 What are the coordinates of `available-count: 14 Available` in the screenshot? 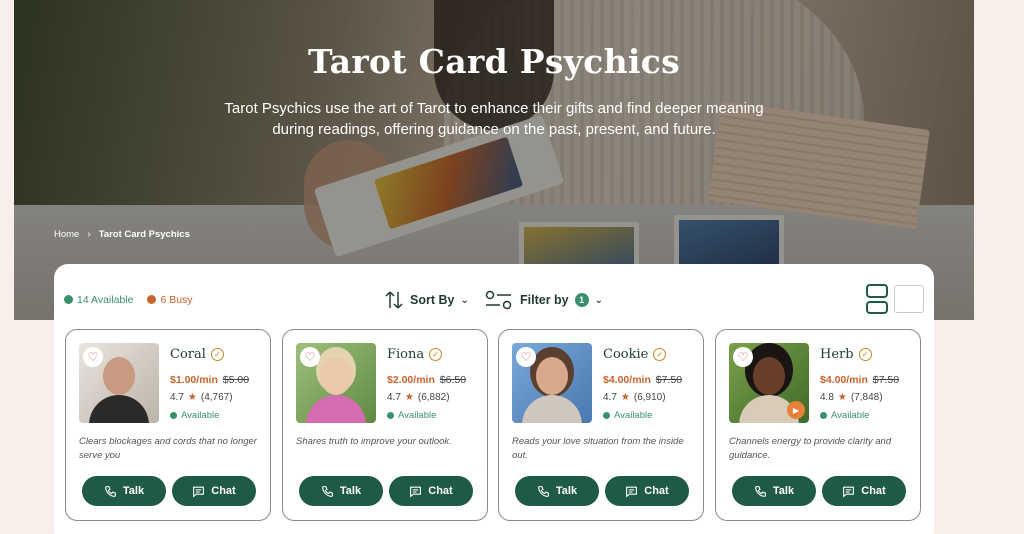 It's located at (98, 300).